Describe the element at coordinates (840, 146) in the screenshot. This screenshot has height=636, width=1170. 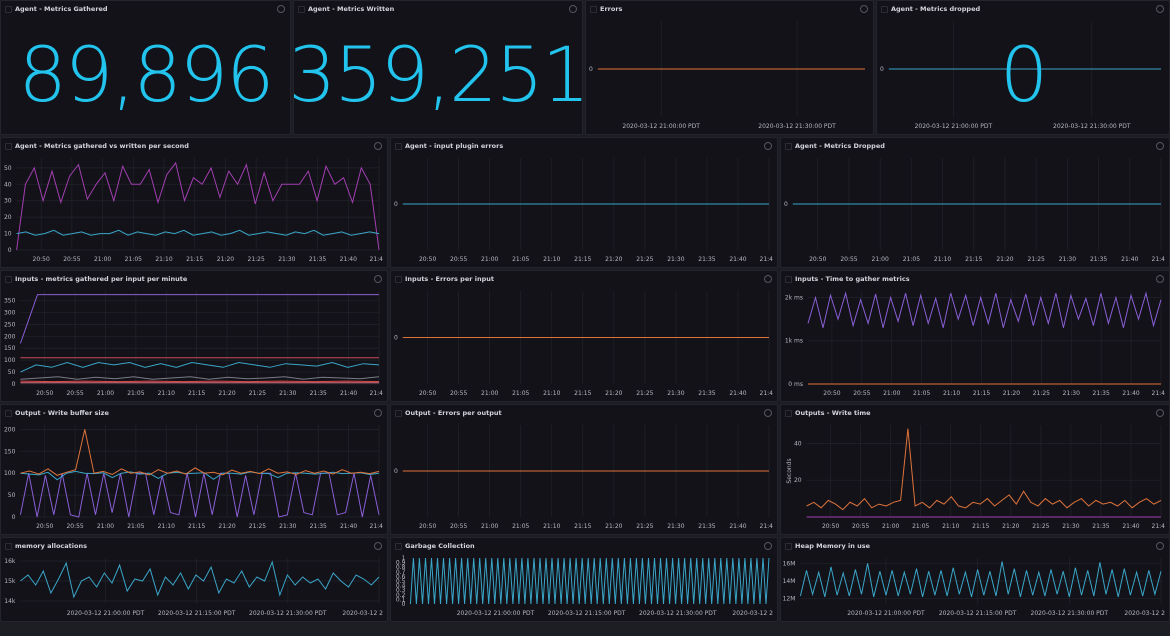
I see `panel-title: Agent - Metrics Dropped` at that location.